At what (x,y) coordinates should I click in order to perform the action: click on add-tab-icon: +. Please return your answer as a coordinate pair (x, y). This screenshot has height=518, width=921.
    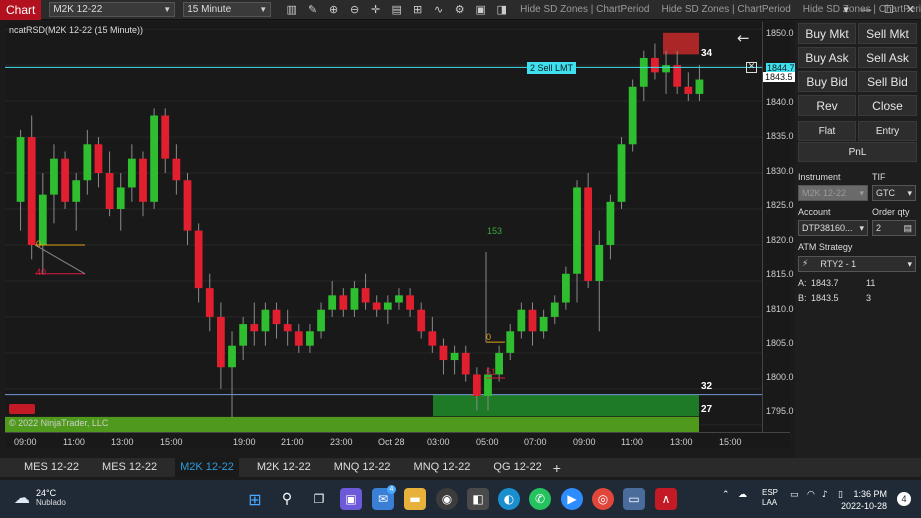
    Looking at the image, I should click on (557, 468).